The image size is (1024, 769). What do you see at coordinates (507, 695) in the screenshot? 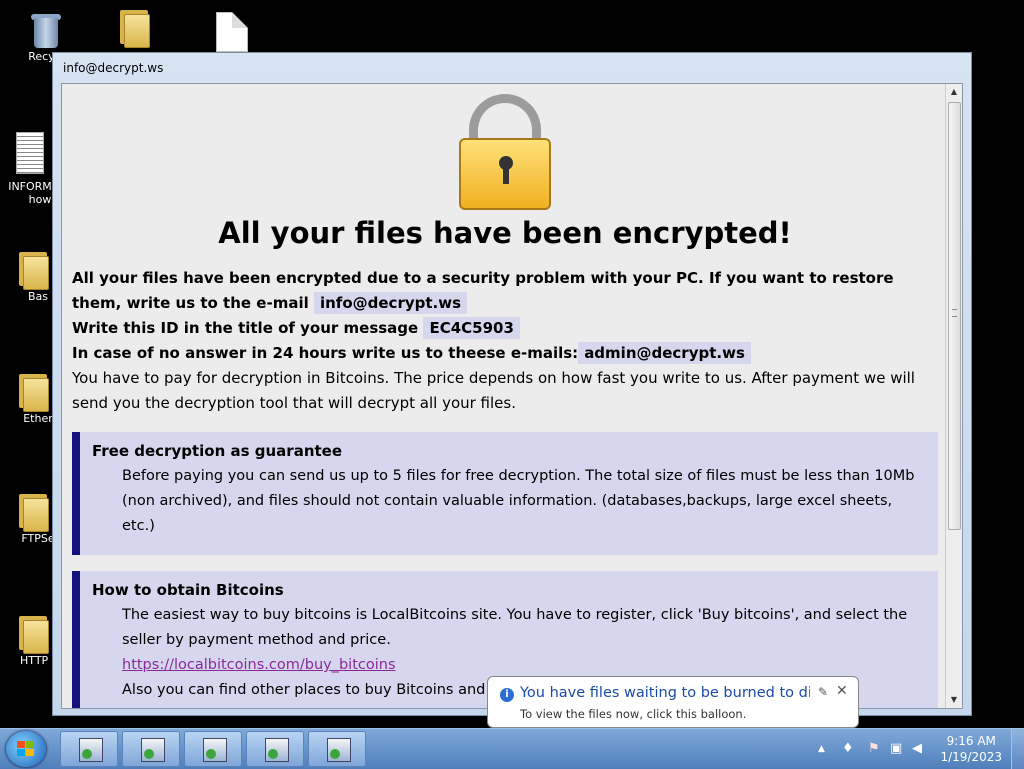
I see `info-icon: i` at bounding box center [507, 695].